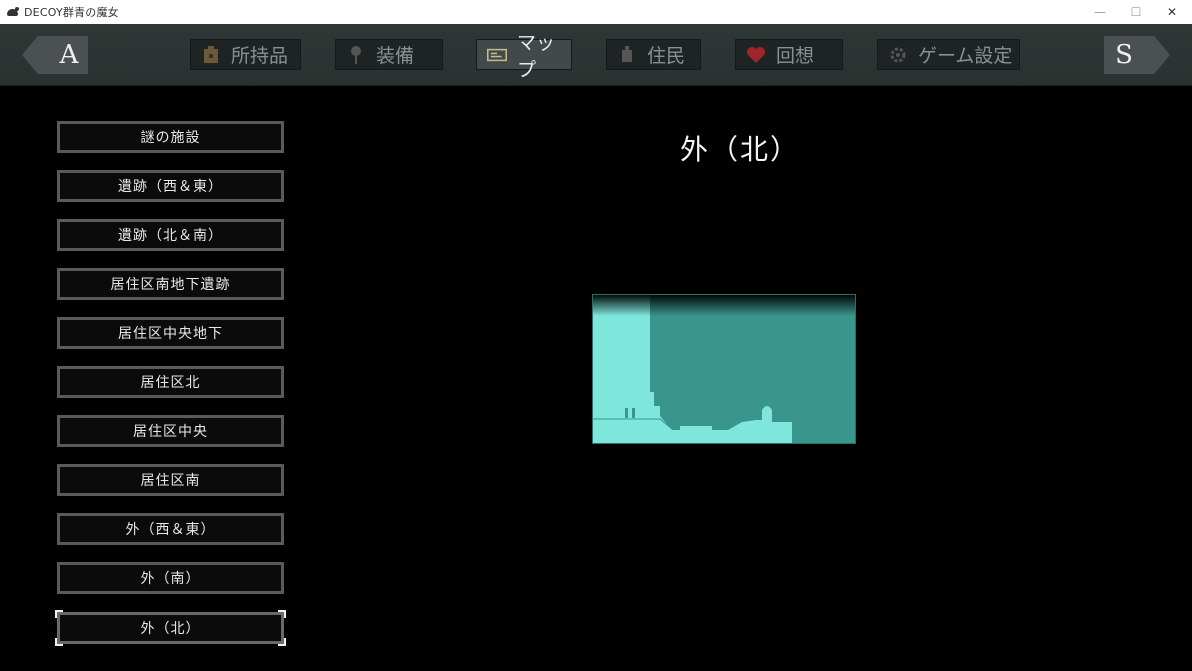 The image size is (1192, 671). I want to click on location-button: 外（西＆東）, so click(170, 529).